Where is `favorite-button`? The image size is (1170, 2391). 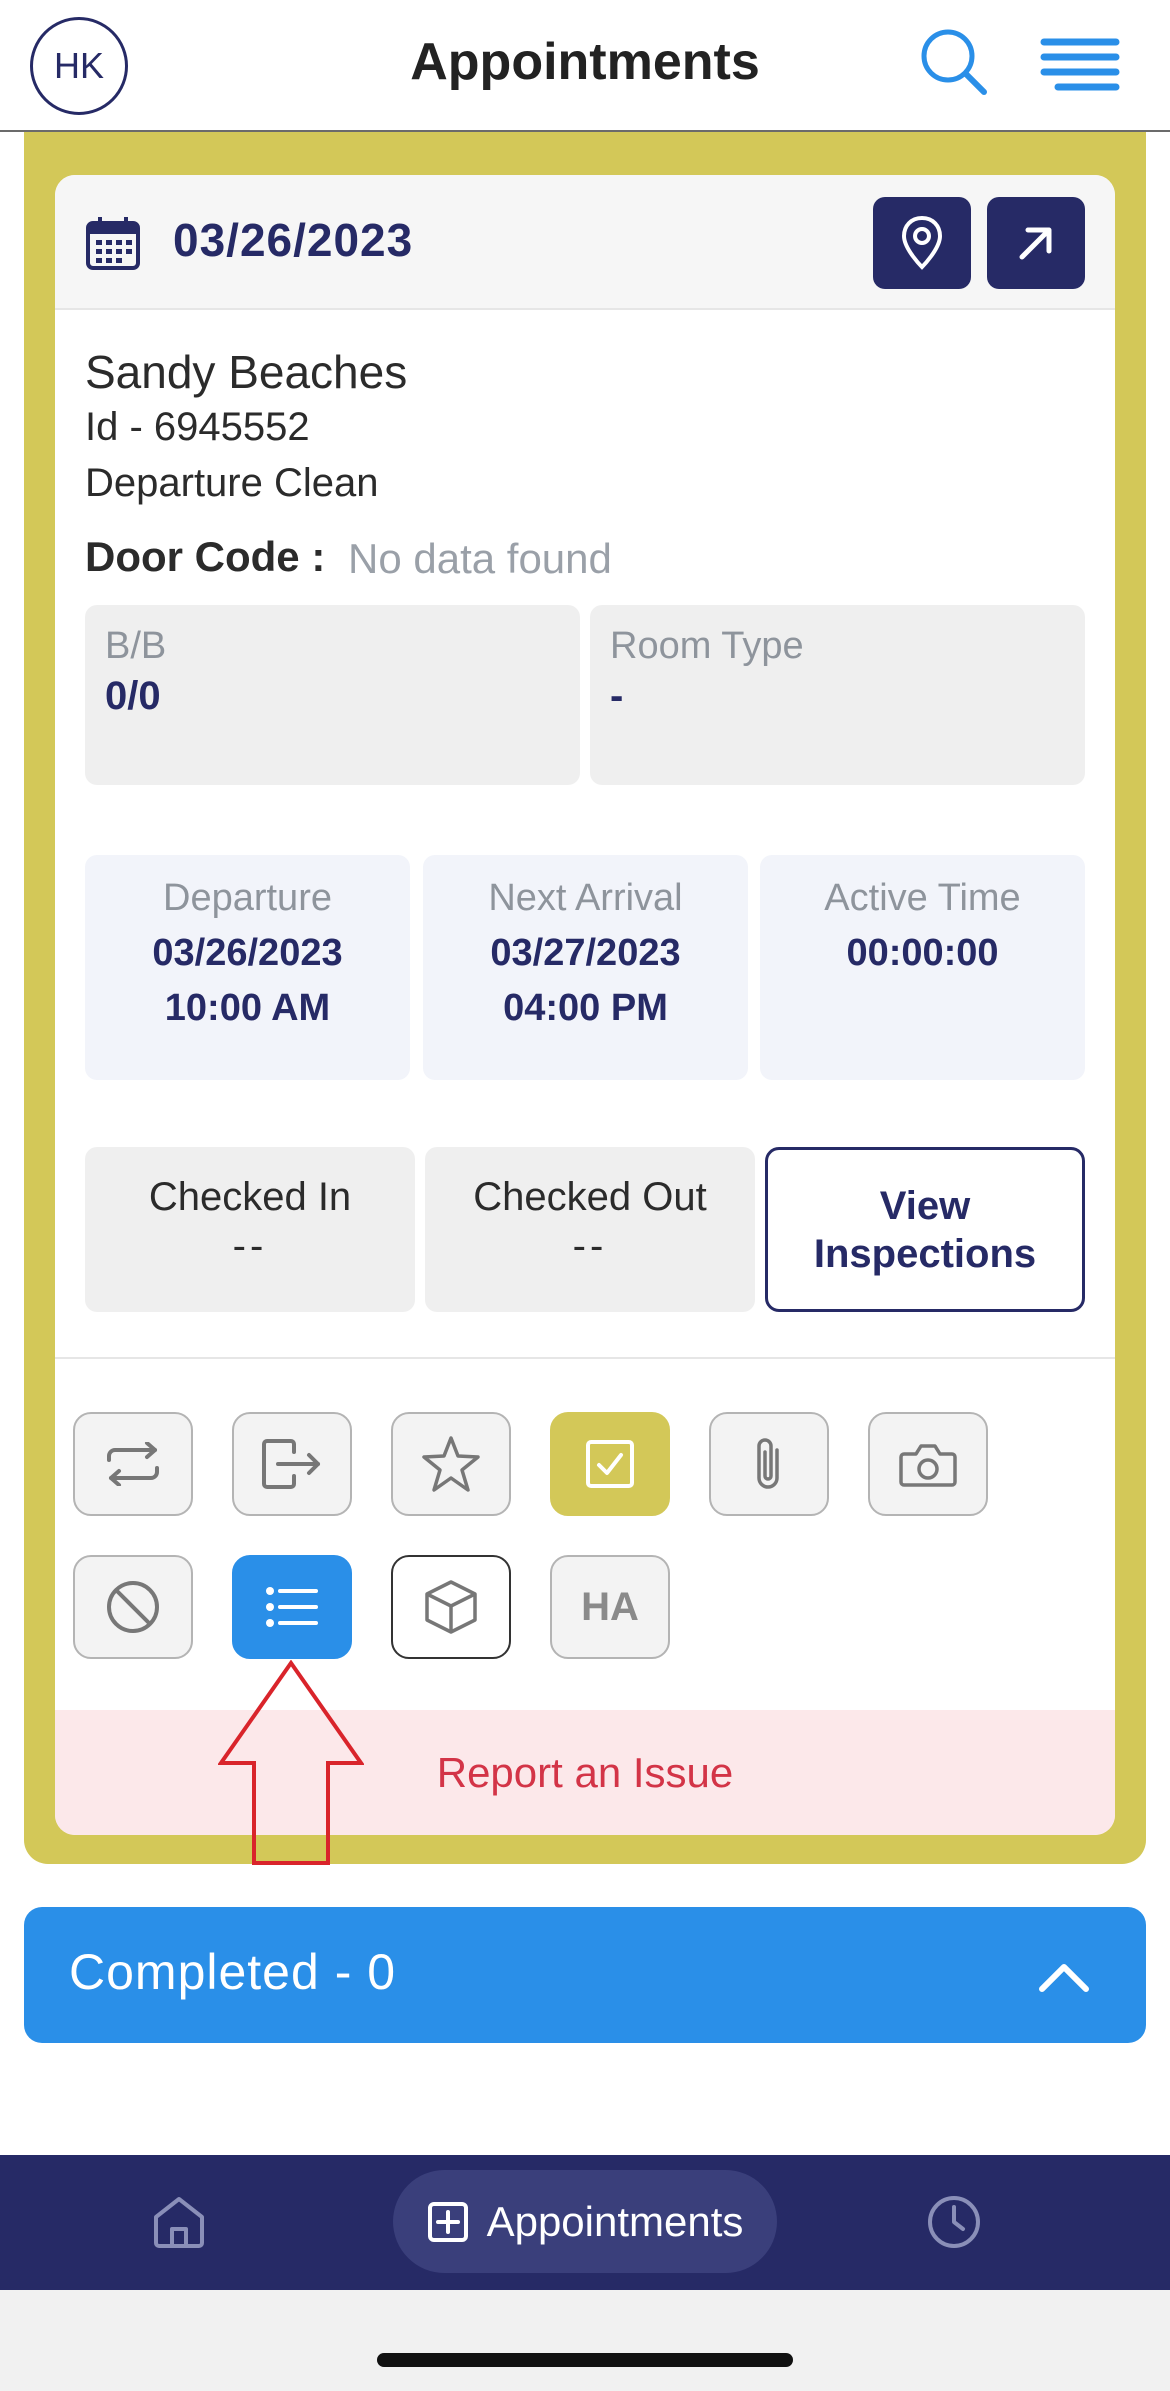
favorite-button is located at coordinates (451, 1464).